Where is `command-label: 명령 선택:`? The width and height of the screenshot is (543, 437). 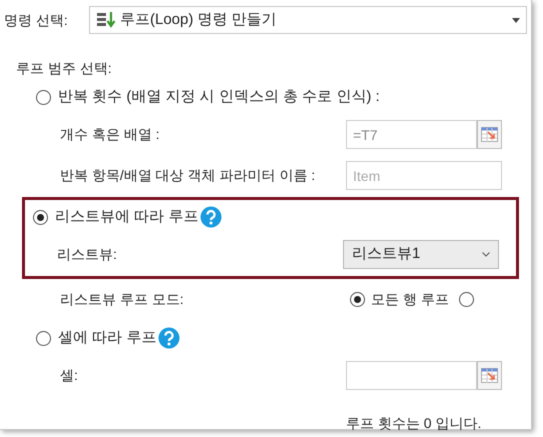 command-label: 명령 선택: is located at coordinates (36, 20).